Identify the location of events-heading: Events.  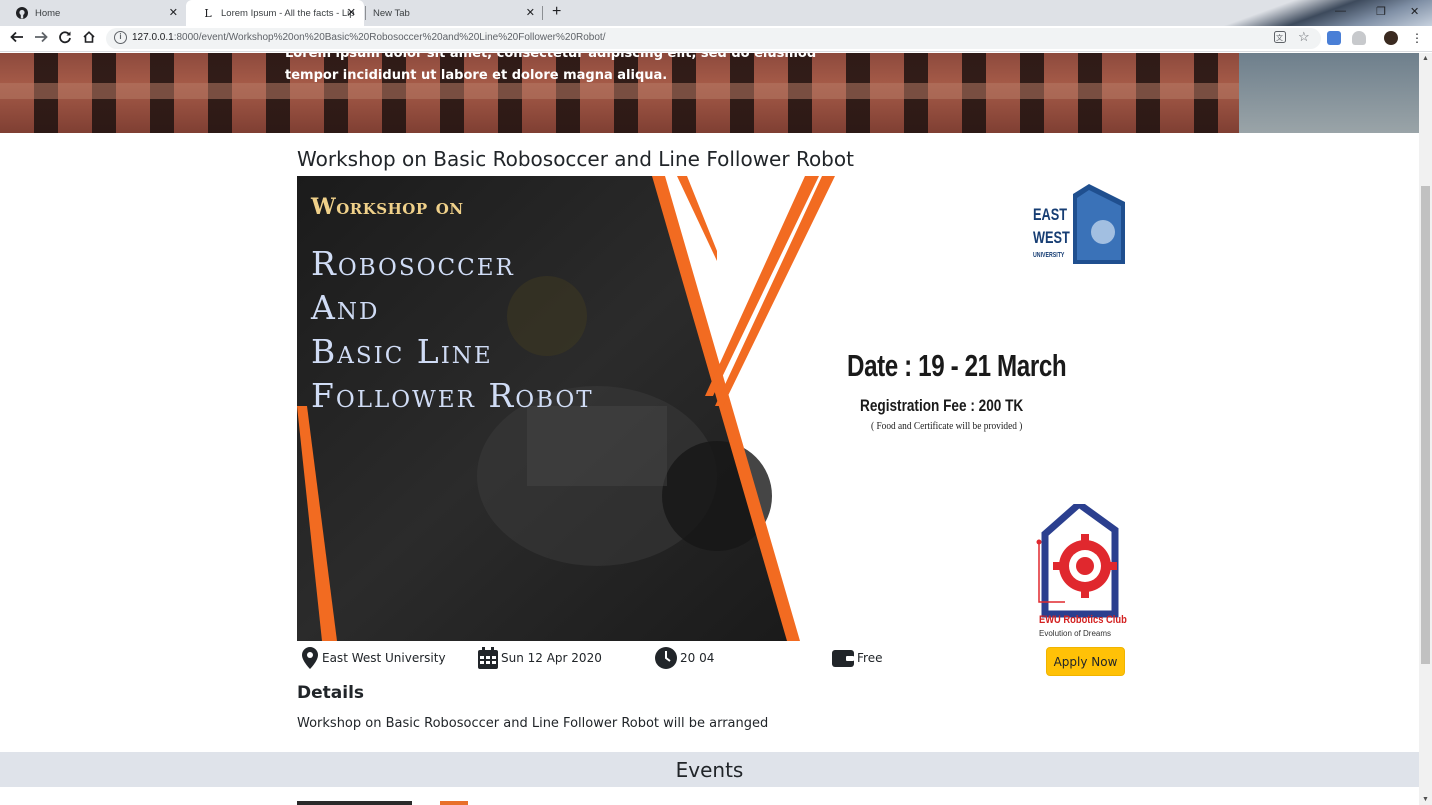
(709, 770).